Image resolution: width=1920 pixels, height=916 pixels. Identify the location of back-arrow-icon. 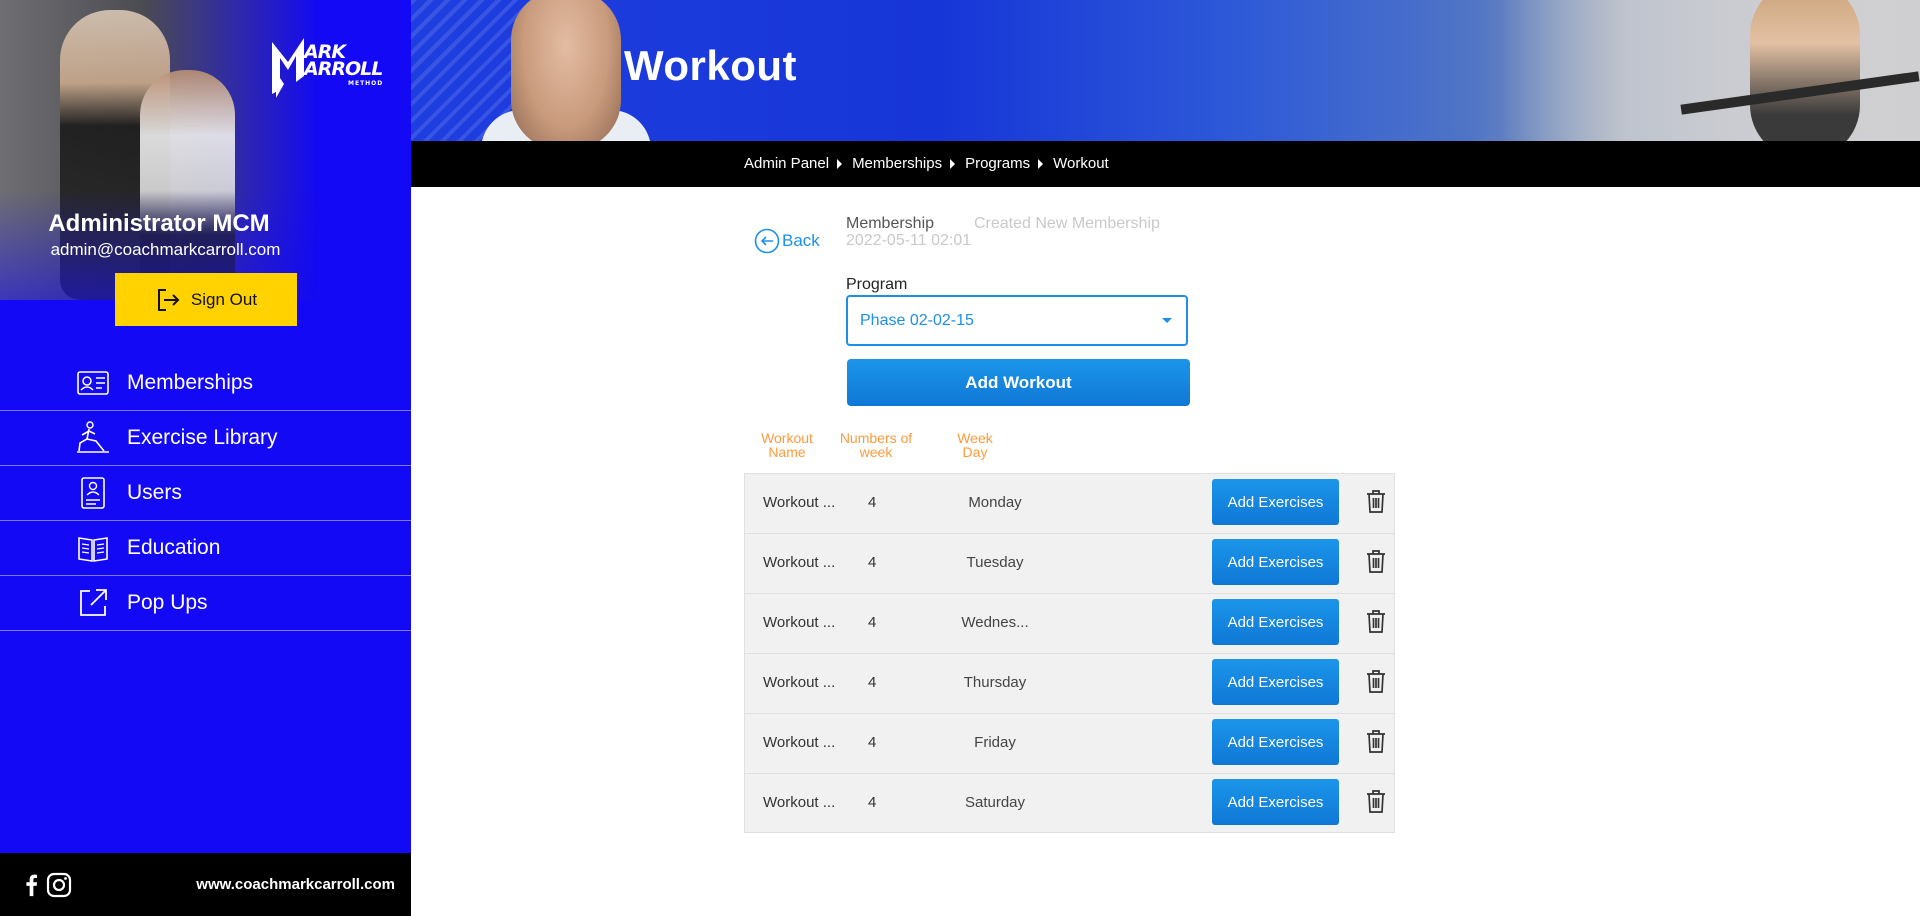
(767, 241).